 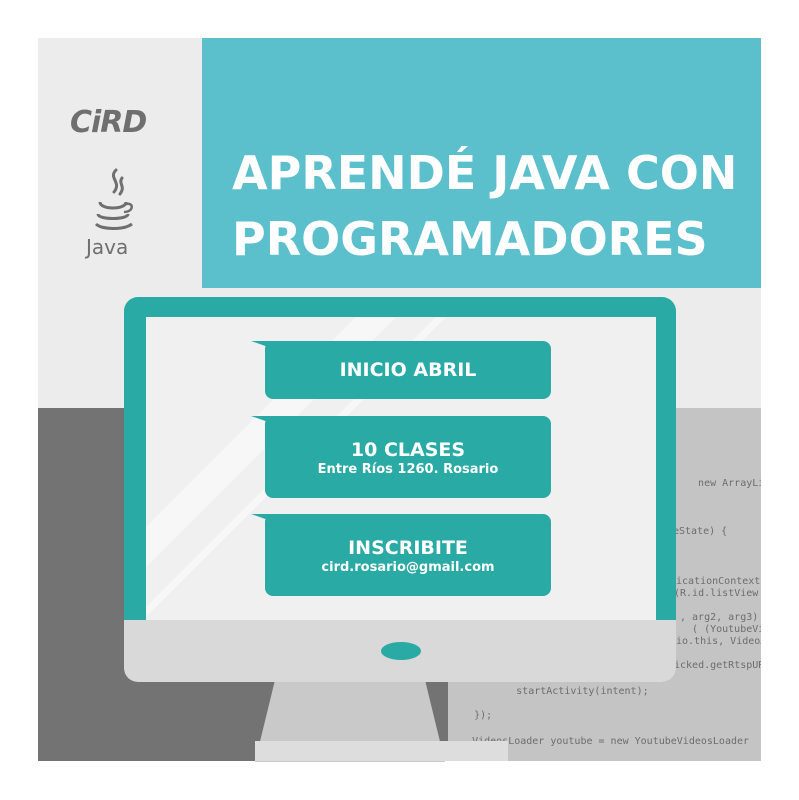 What do you see at coordinates (408, 469) in the screenshot?
I see `bubble-address: Entre Ríos 1260. Rosario` at bounding box center [408, 469].